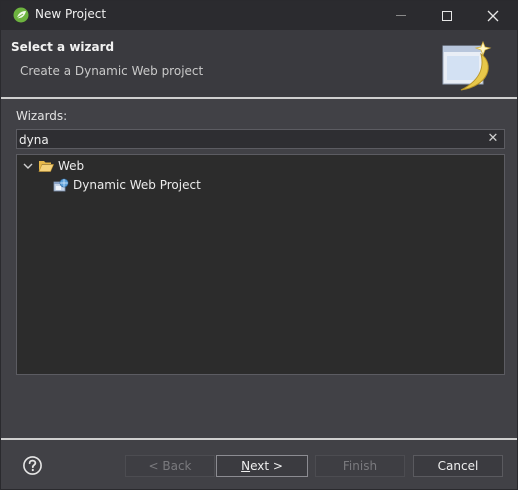 The width and height of the screenshot is (518, 490). I want to click on chevron-down-icon, so click(28, 166).